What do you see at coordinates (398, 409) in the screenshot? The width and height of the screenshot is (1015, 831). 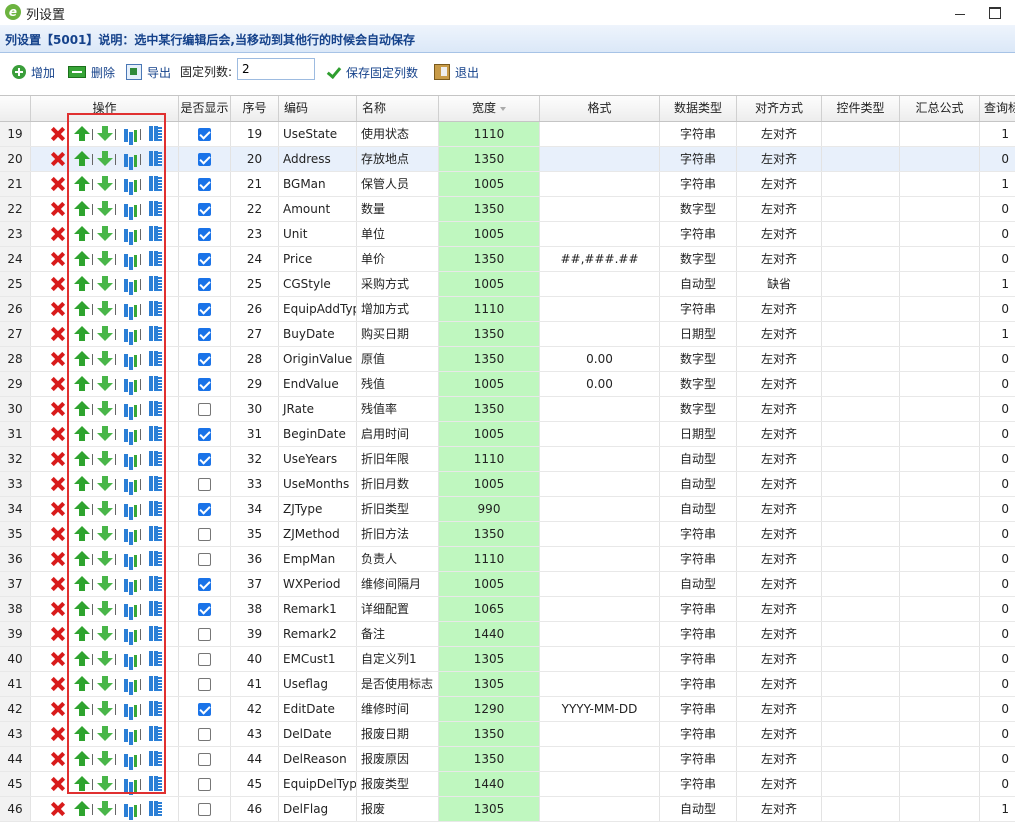 I see `name-cell: 残值率` at bounding box center [398, 409].